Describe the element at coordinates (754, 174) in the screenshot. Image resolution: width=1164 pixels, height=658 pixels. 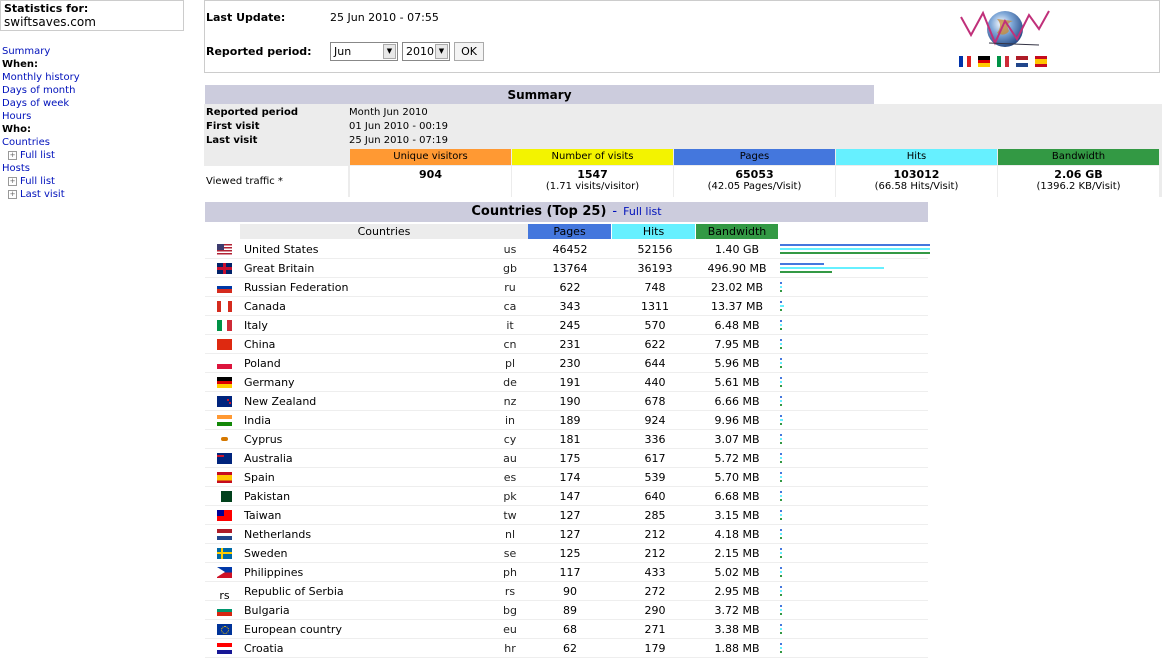
I see `summary-number: 65053` at that location.